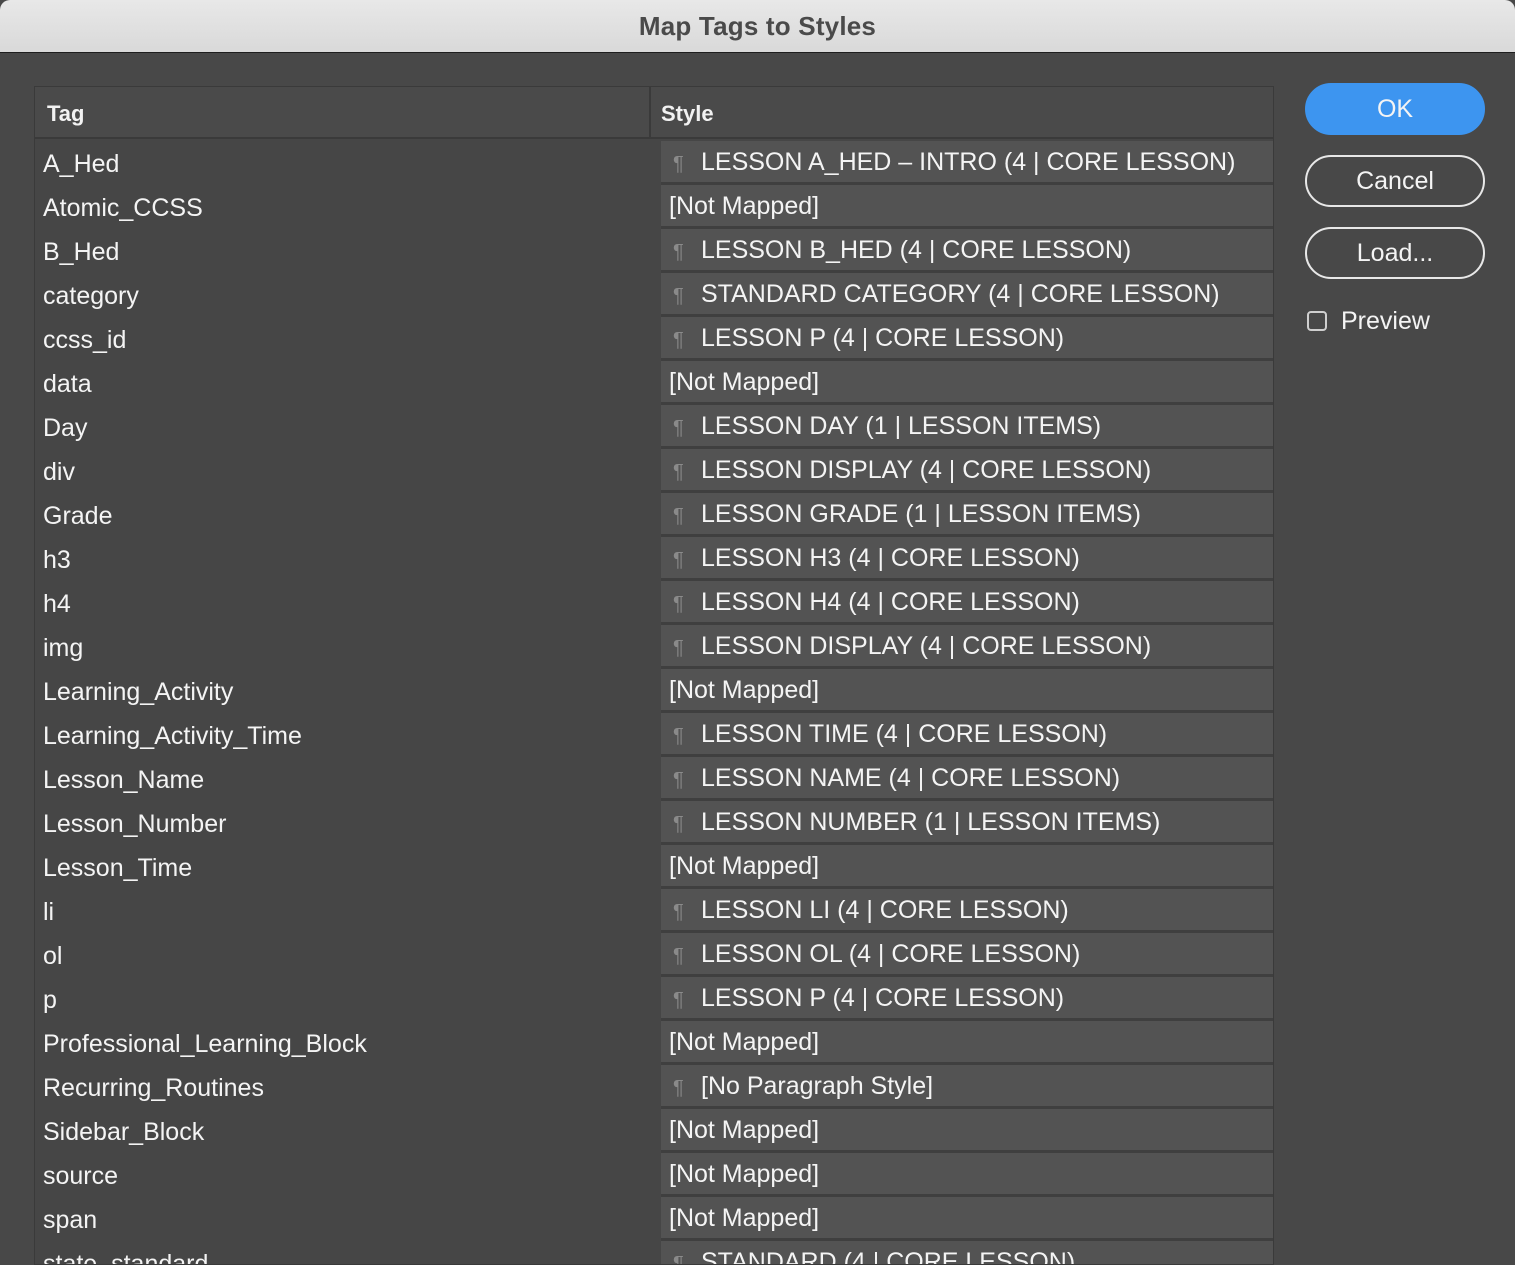 The width and height of the screenshot is (1515, 1265). I want to click on tag-name: h3, so click(57, 560).